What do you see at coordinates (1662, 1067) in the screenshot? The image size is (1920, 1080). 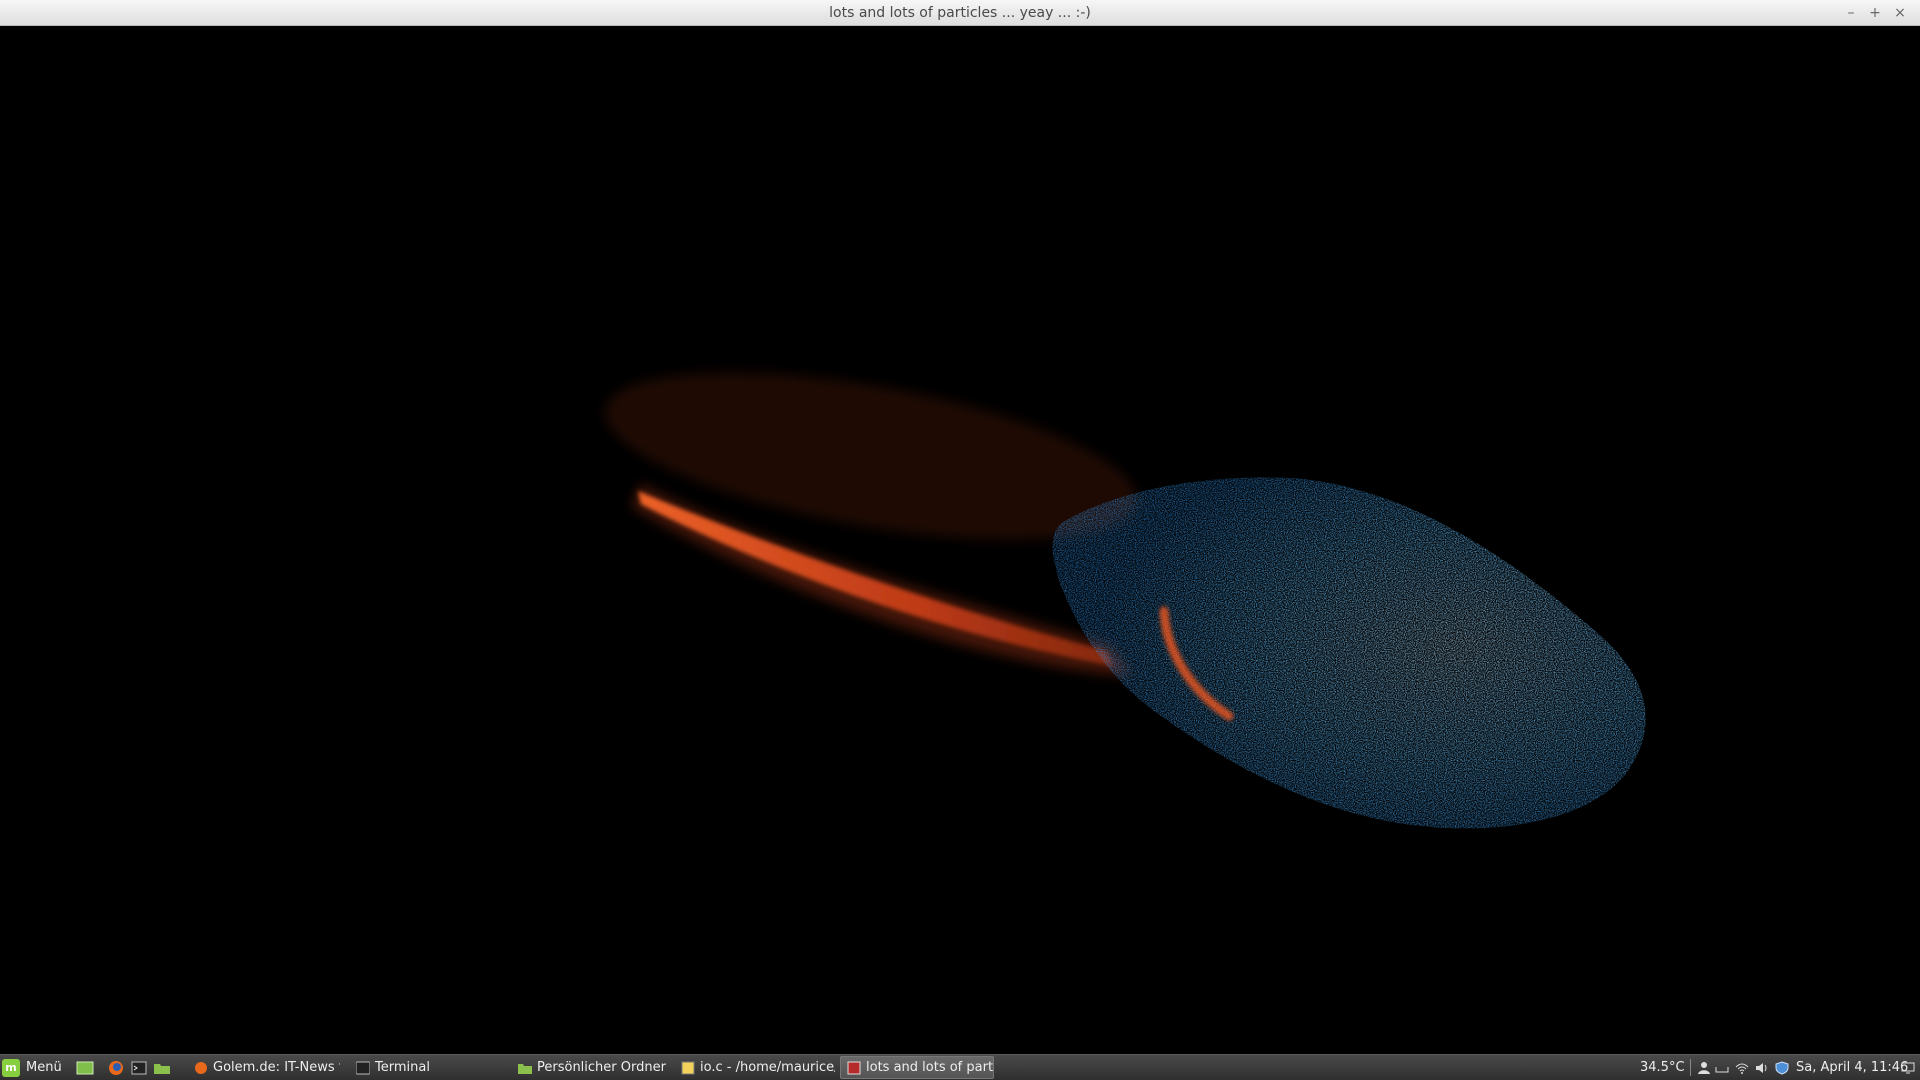 I see `temperature-applet: 34.5°C` at bounding box center [1662, 1067].